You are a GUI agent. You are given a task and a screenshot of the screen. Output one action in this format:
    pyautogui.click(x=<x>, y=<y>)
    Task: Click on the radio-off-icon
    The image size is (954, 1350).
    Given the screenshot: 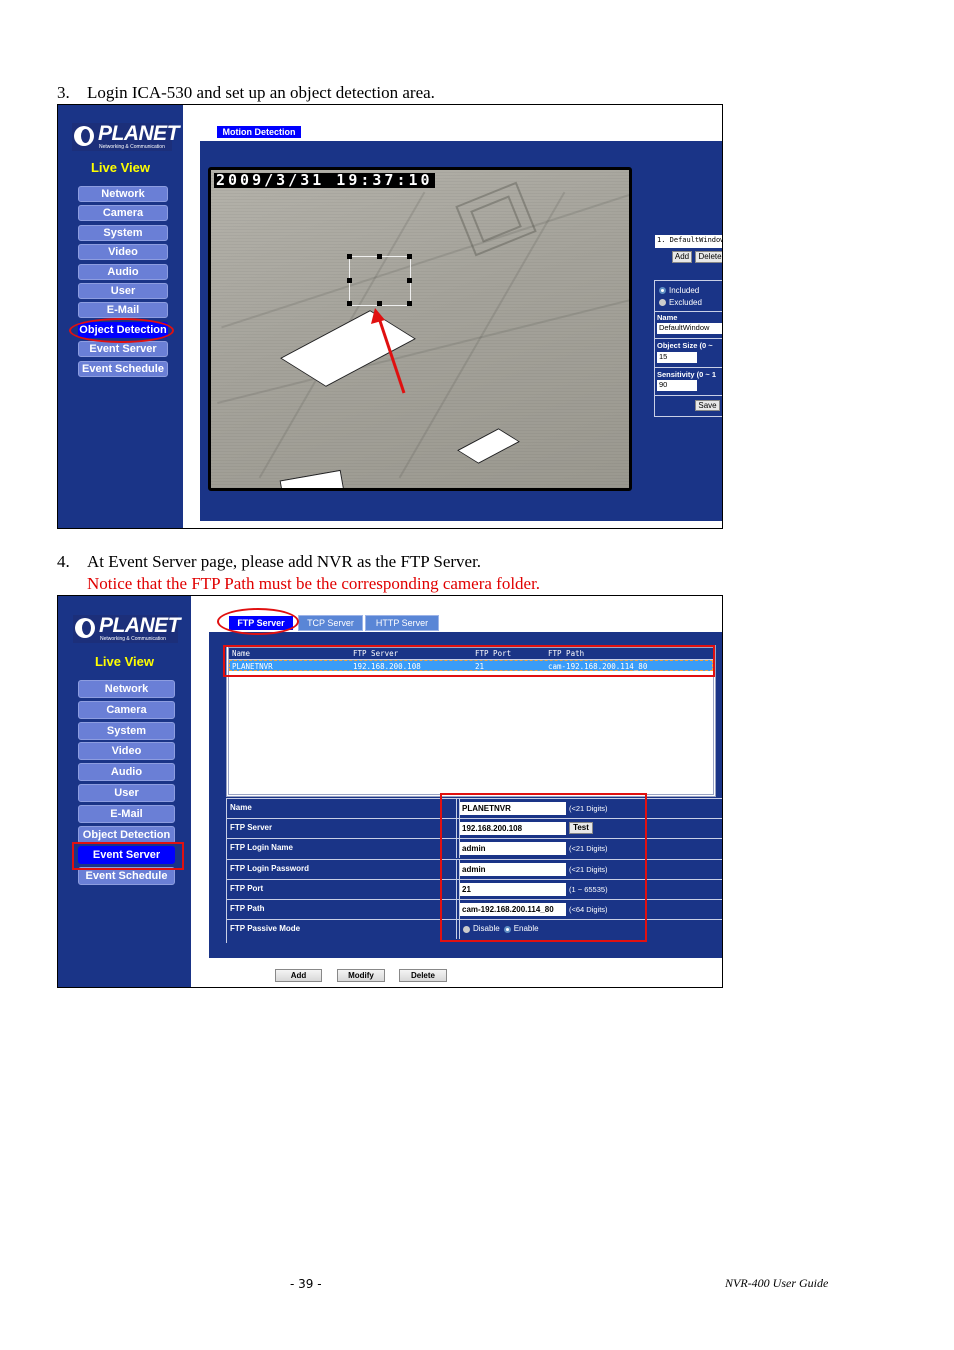 What is the action you would take?
    pyautogui.click(x=662, y=303)
    